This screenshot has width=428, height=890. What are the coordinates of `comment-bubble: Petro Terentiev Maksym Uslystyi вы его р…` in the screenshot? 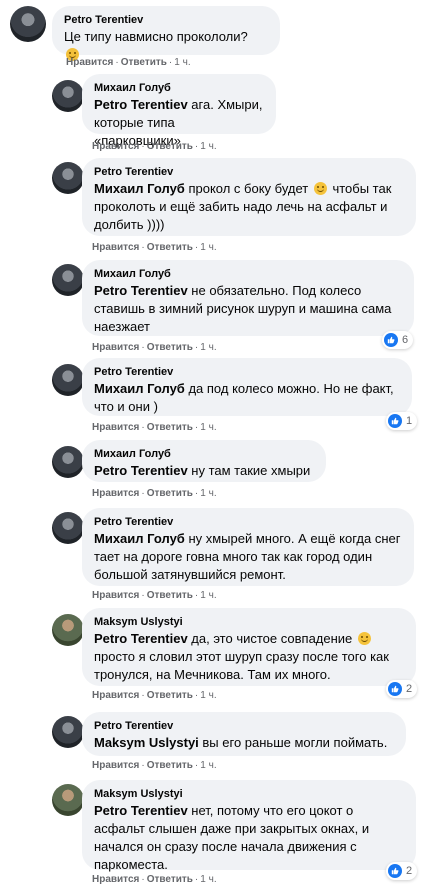 It's located at (244, 734).